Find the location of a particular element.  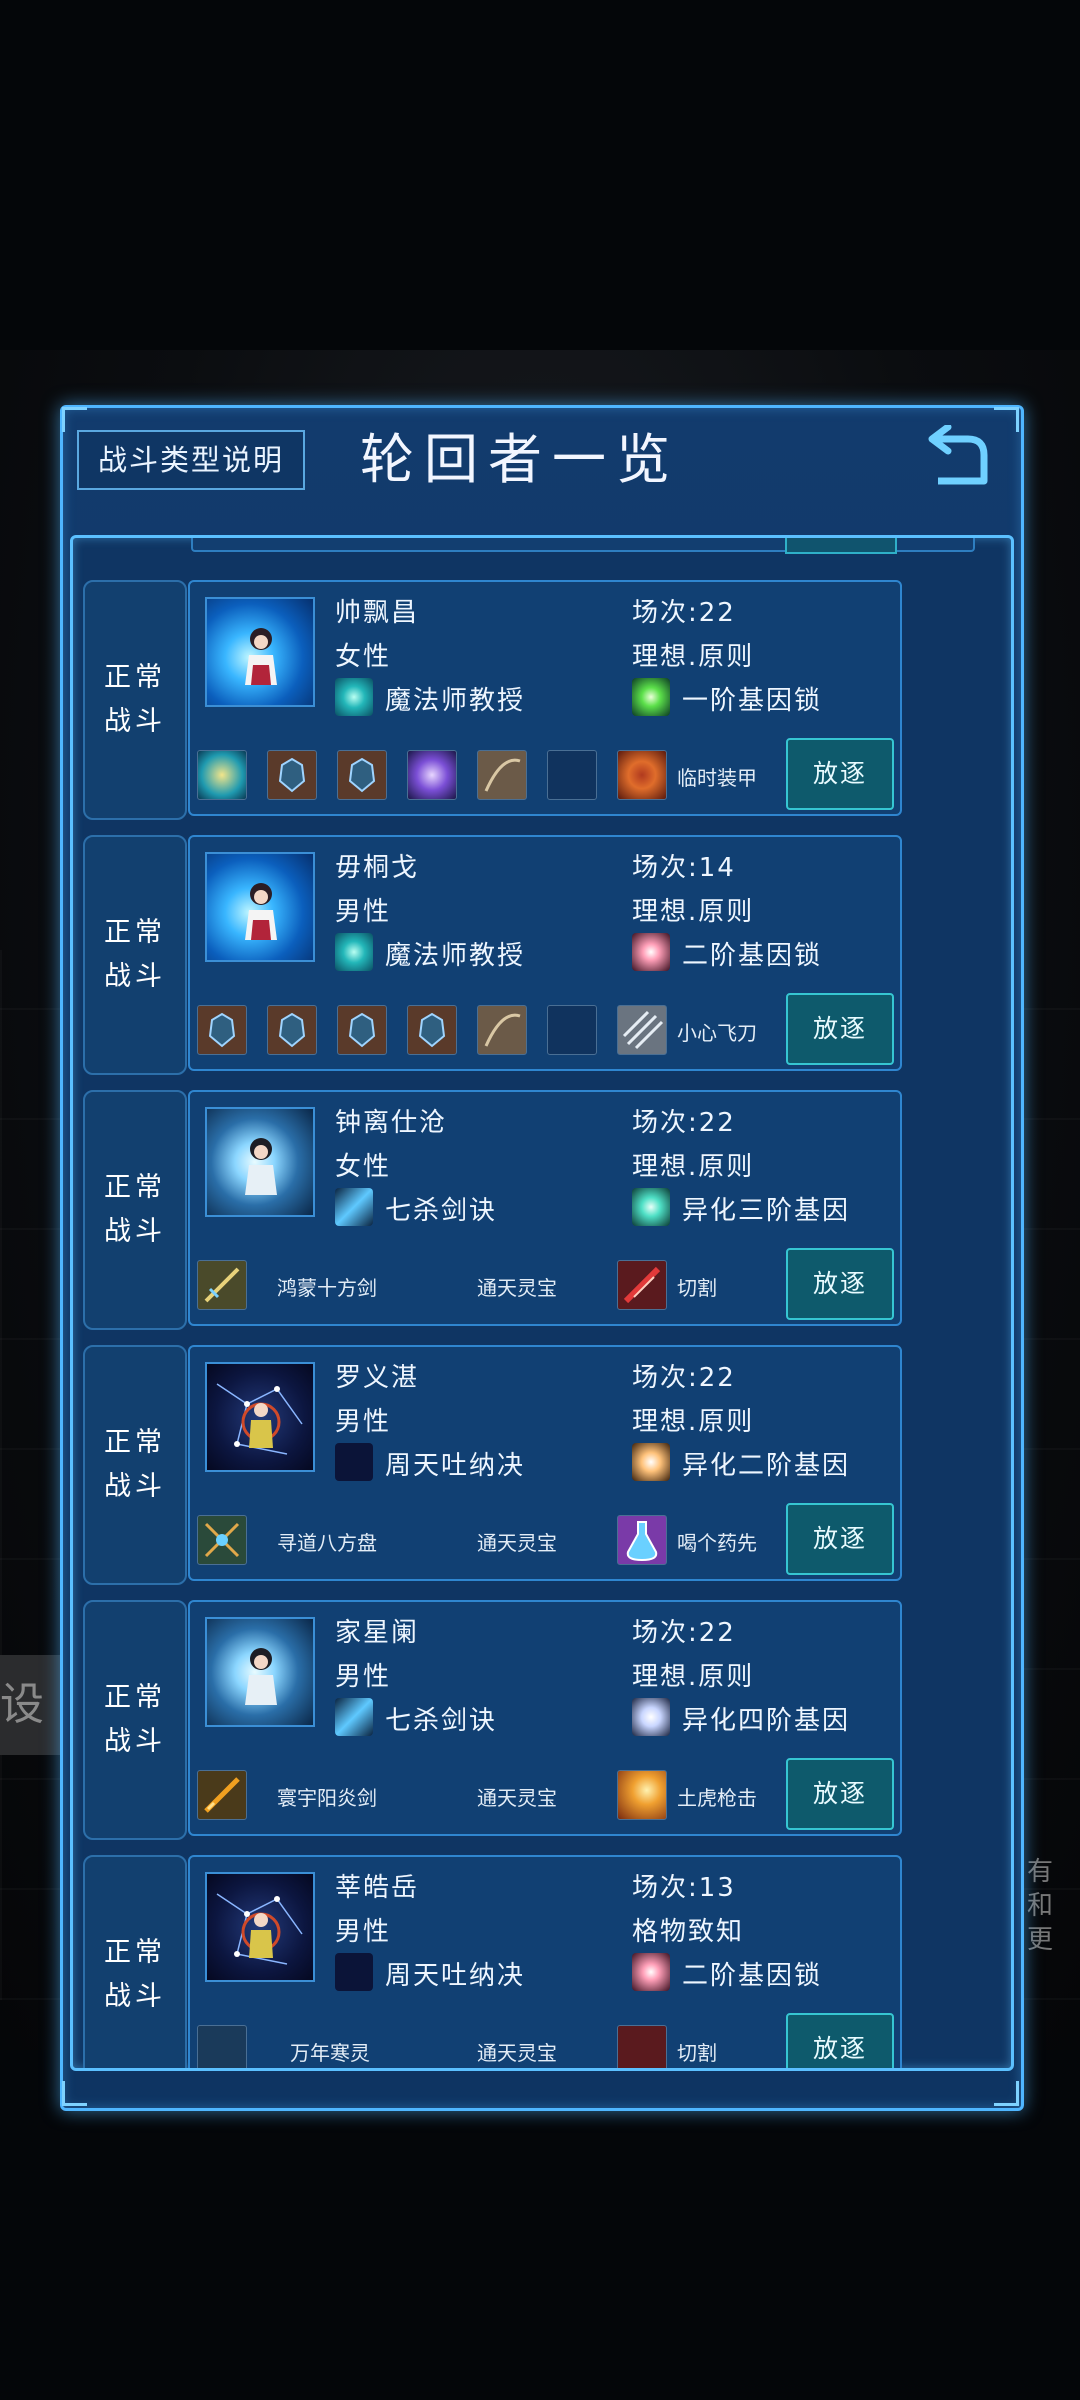

knife-equipment-icon is located at coordinates (642, 1030).